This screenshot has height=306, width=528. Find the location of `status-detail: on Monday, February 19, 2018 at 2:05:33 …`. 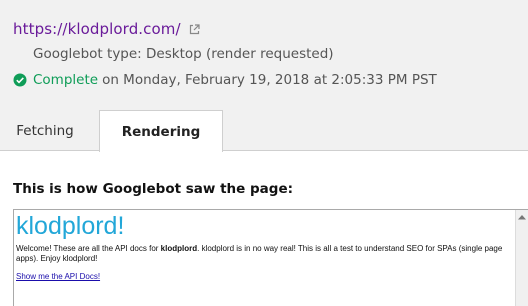

status-detail: on Monday, February 19, 2018 at 2:05:33 … is located at coordinates (269, 80).